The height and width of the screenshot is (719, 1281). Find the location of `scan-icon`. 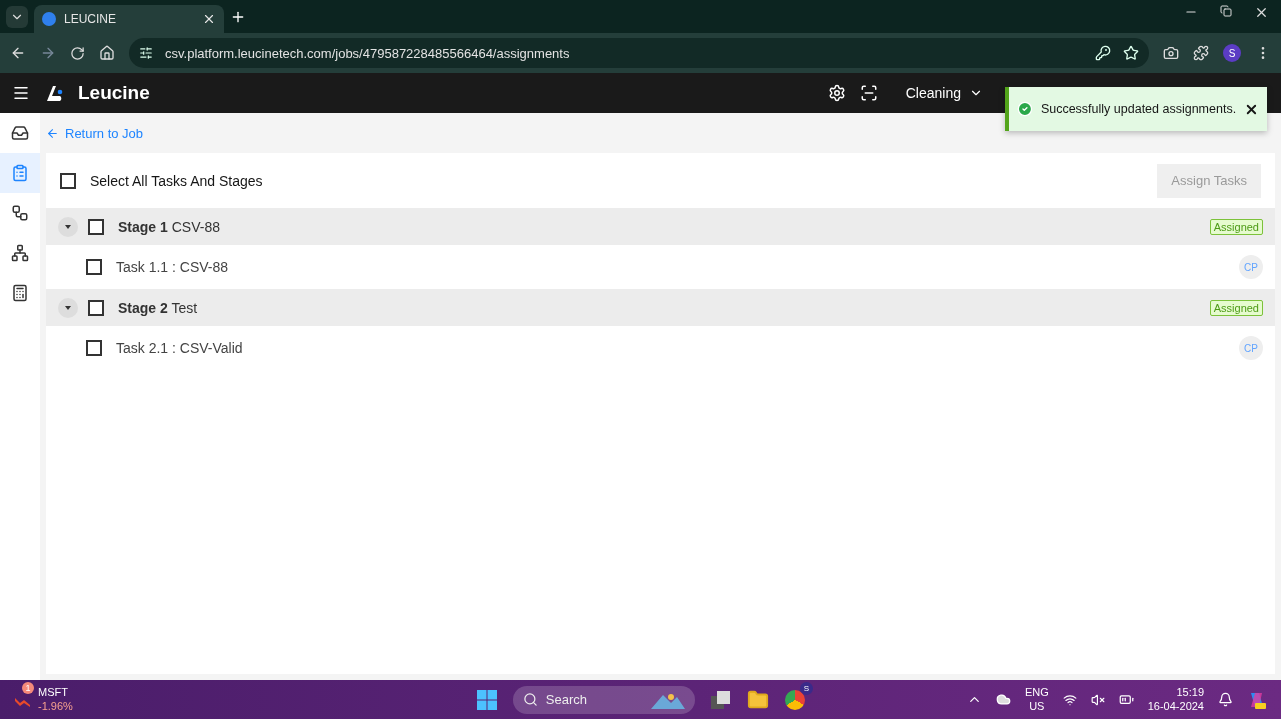

scan-icon is located at coordinates (868, 93).